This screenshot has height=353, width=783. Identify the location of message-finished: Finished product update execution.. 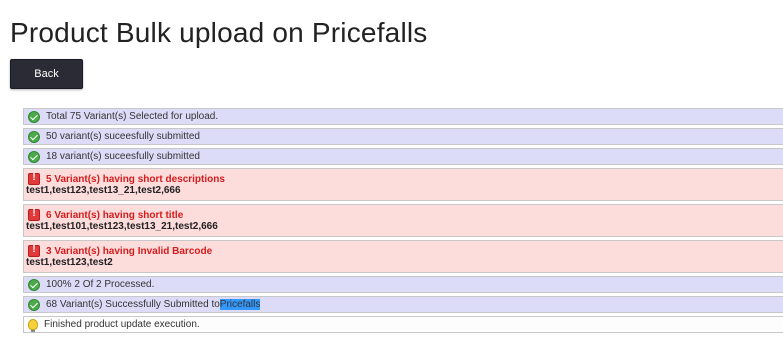
(403, 324).